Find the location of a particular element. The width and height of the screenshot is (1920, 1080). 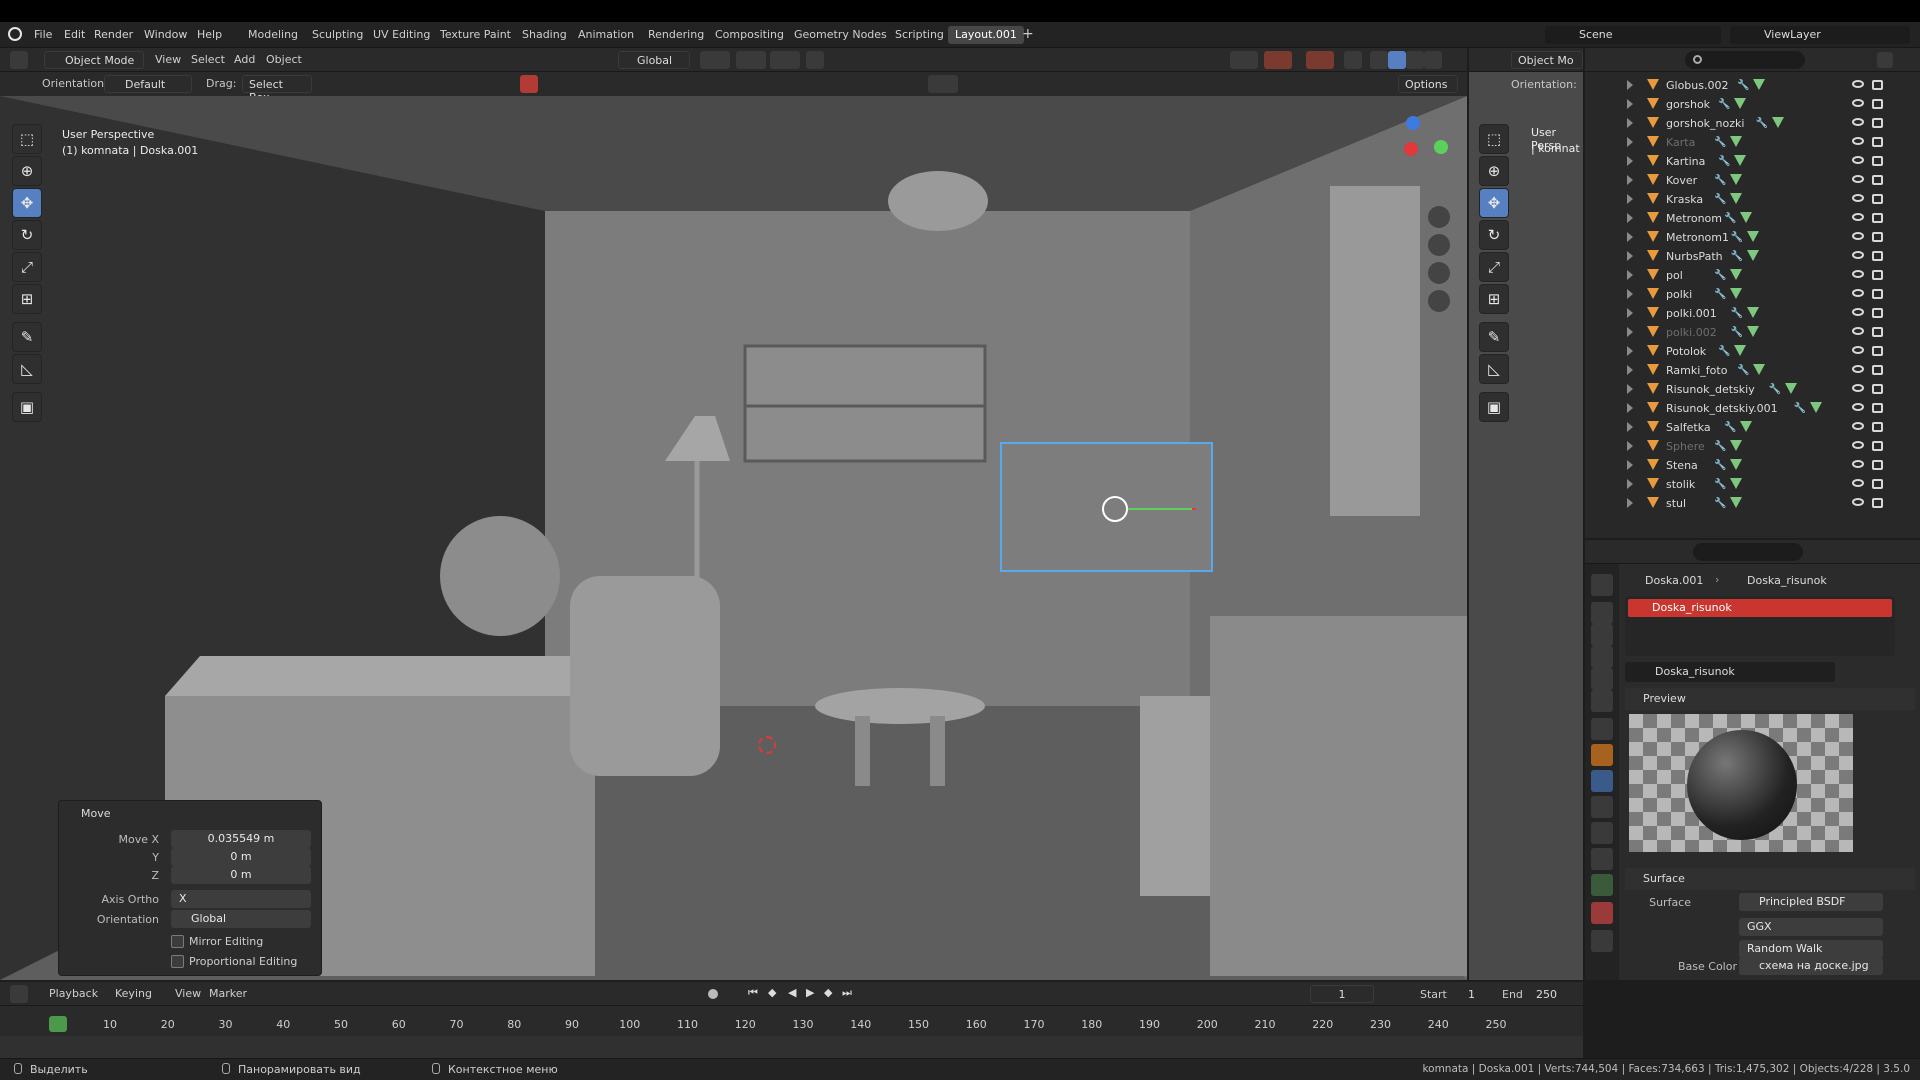

view-layer-tab-icon is located at coordinates (1602, 657).